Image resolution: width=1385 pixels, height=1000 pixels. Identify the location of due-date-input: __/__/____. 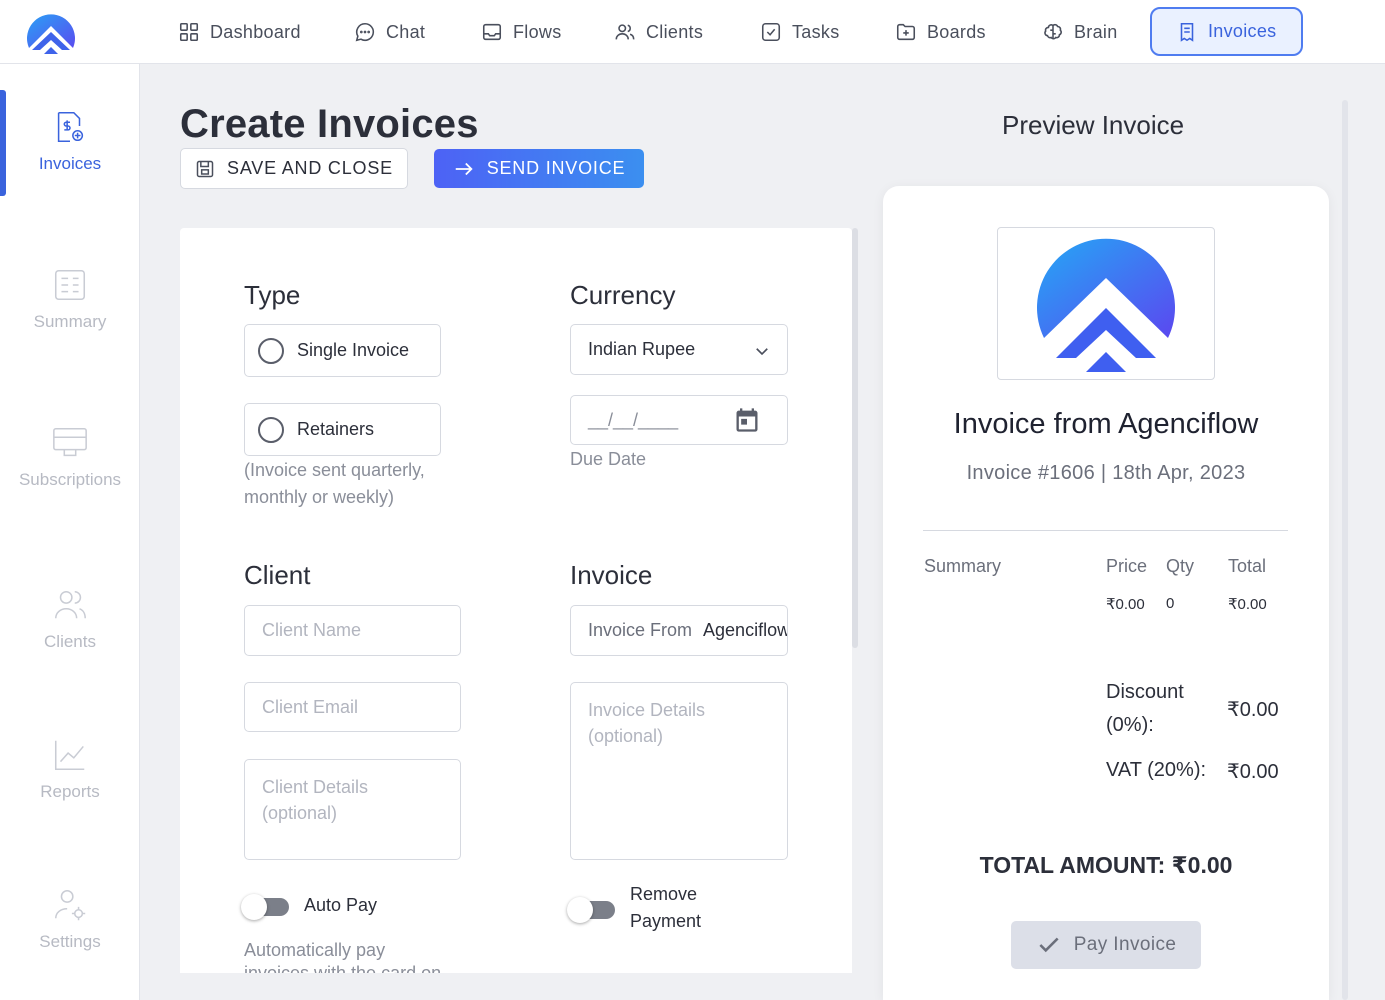
(679, 420).